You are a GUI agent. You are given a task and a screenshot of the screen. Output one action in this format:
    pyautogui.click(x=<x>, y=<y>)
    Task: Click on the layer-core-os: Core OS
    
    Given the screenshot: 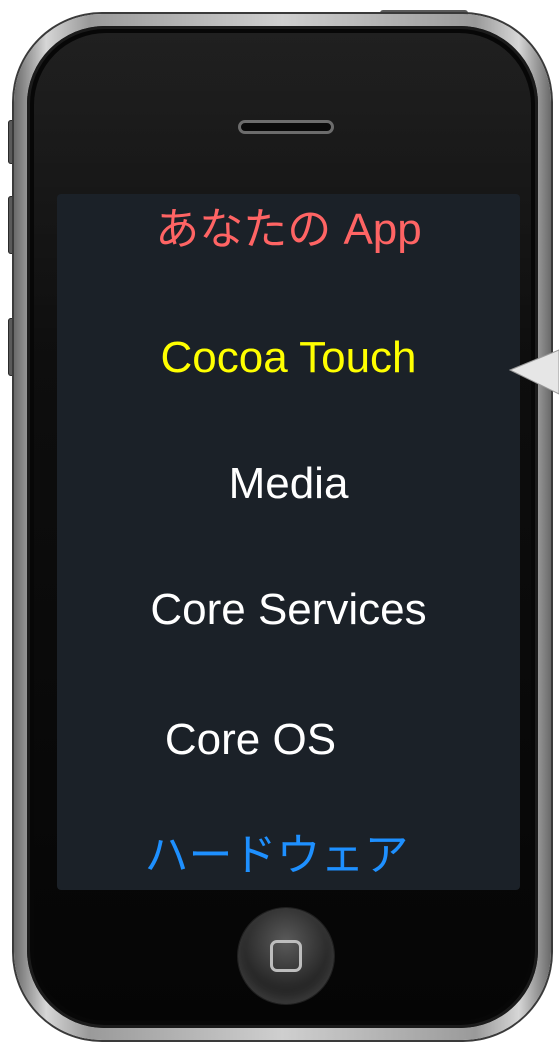 What is the action you would take?
    pyautogui.click(x=250, y=739)
    